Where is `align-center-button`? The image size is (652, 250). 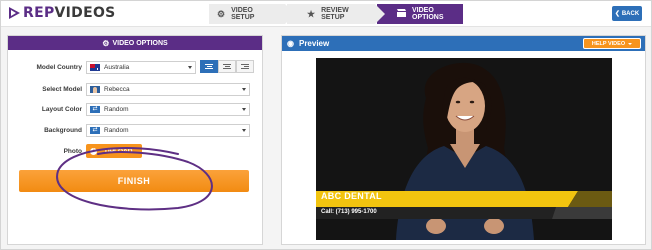 align-center-button is located at coordinates (227, 66).